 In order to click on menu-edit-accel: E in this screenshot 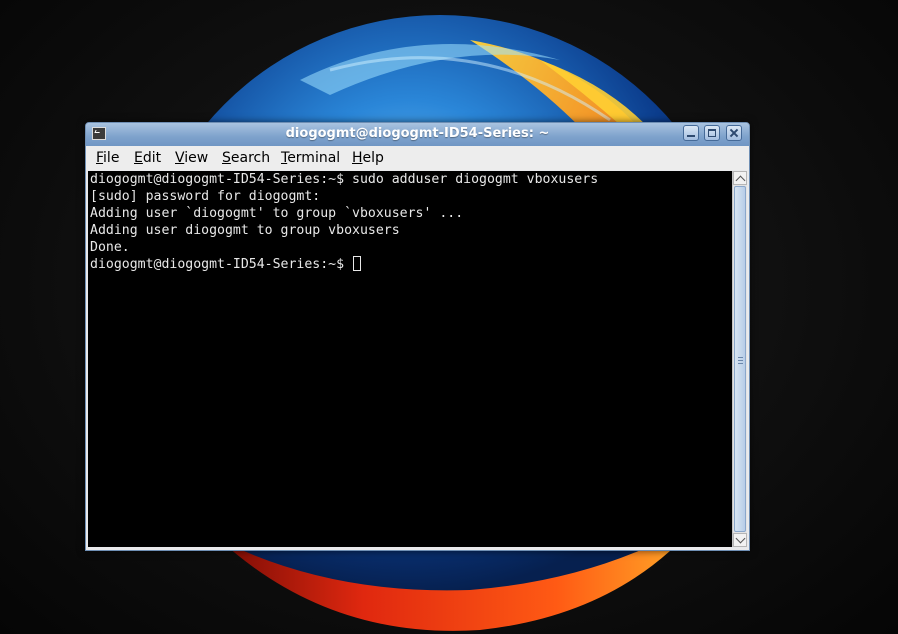, I will do `click(138, 158)`.